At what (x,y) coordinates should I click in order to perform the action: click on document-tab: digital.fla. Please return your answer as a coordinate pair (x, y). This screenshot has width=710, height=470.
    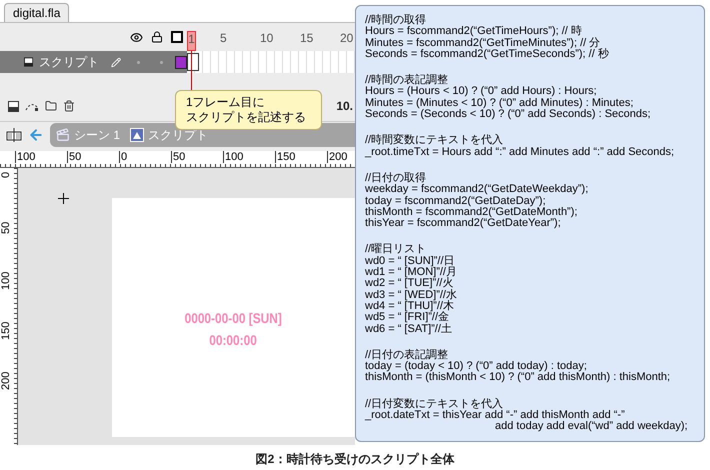
    Looking at the image, I should click on (37, 12).